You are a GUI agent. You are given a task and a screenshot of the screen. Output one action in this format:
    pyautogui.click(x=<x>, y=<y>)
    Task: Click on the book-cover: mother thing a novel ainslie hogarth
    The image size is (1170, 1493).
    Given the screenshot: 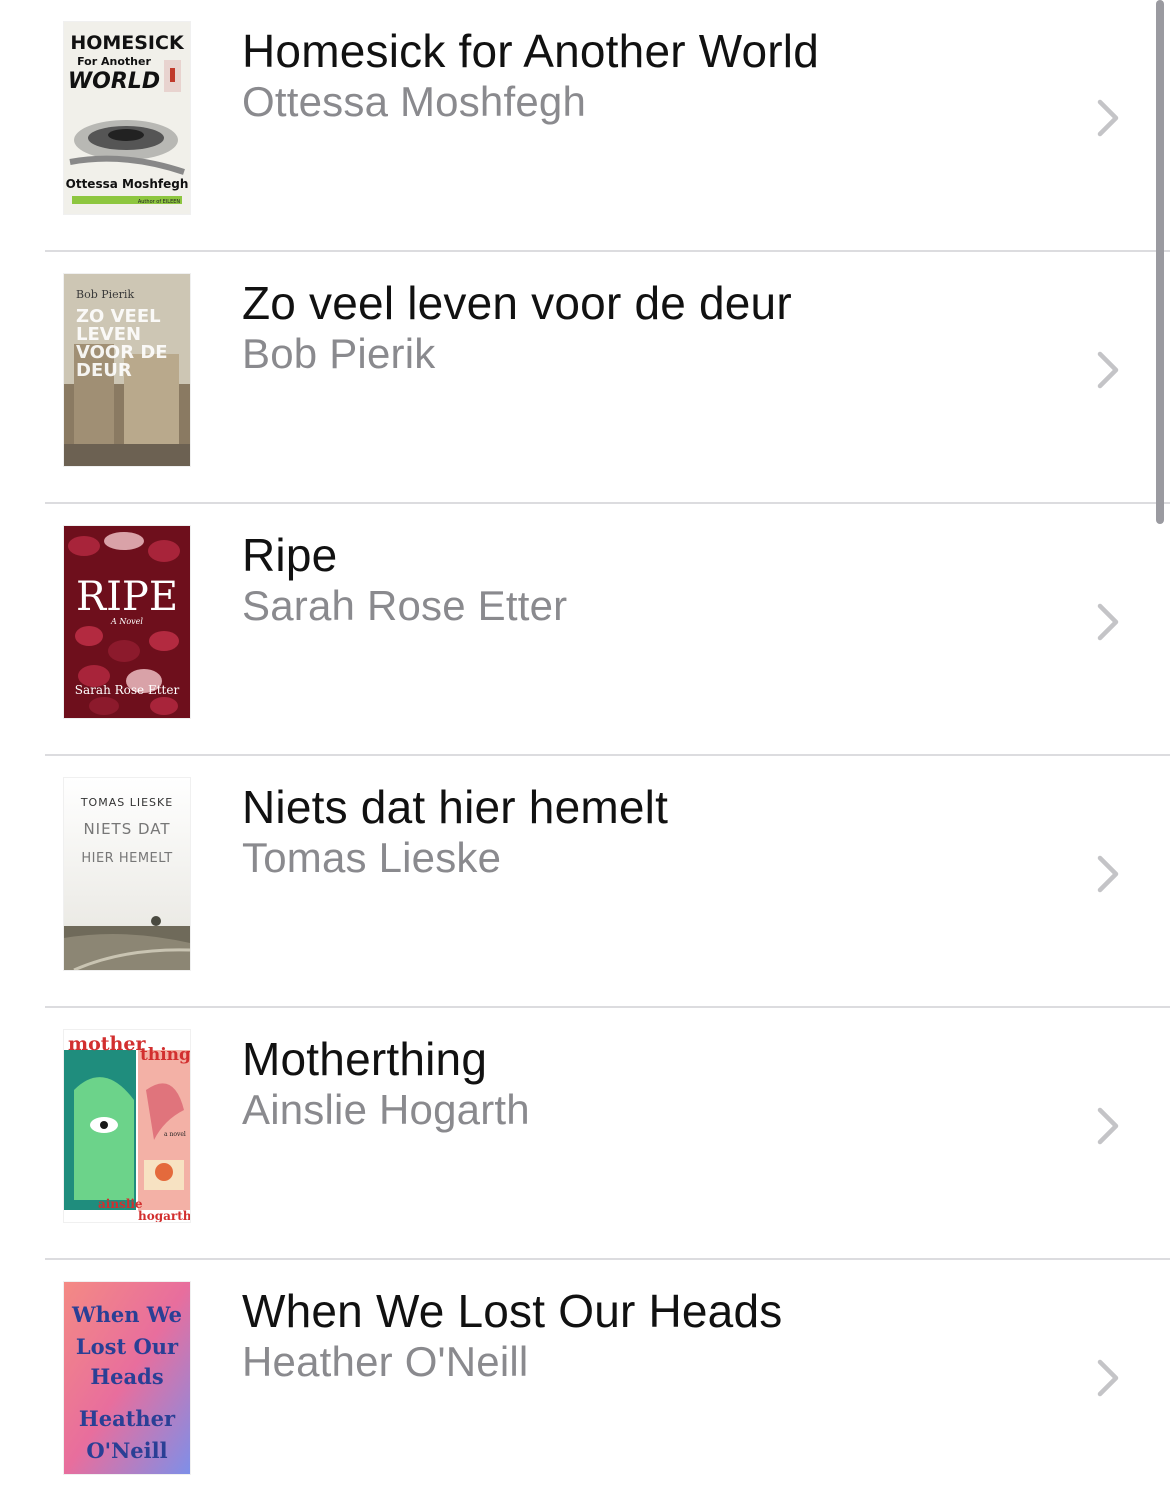 What is the action you would take?
    pyautogui.click(x=127, y=1126)
    